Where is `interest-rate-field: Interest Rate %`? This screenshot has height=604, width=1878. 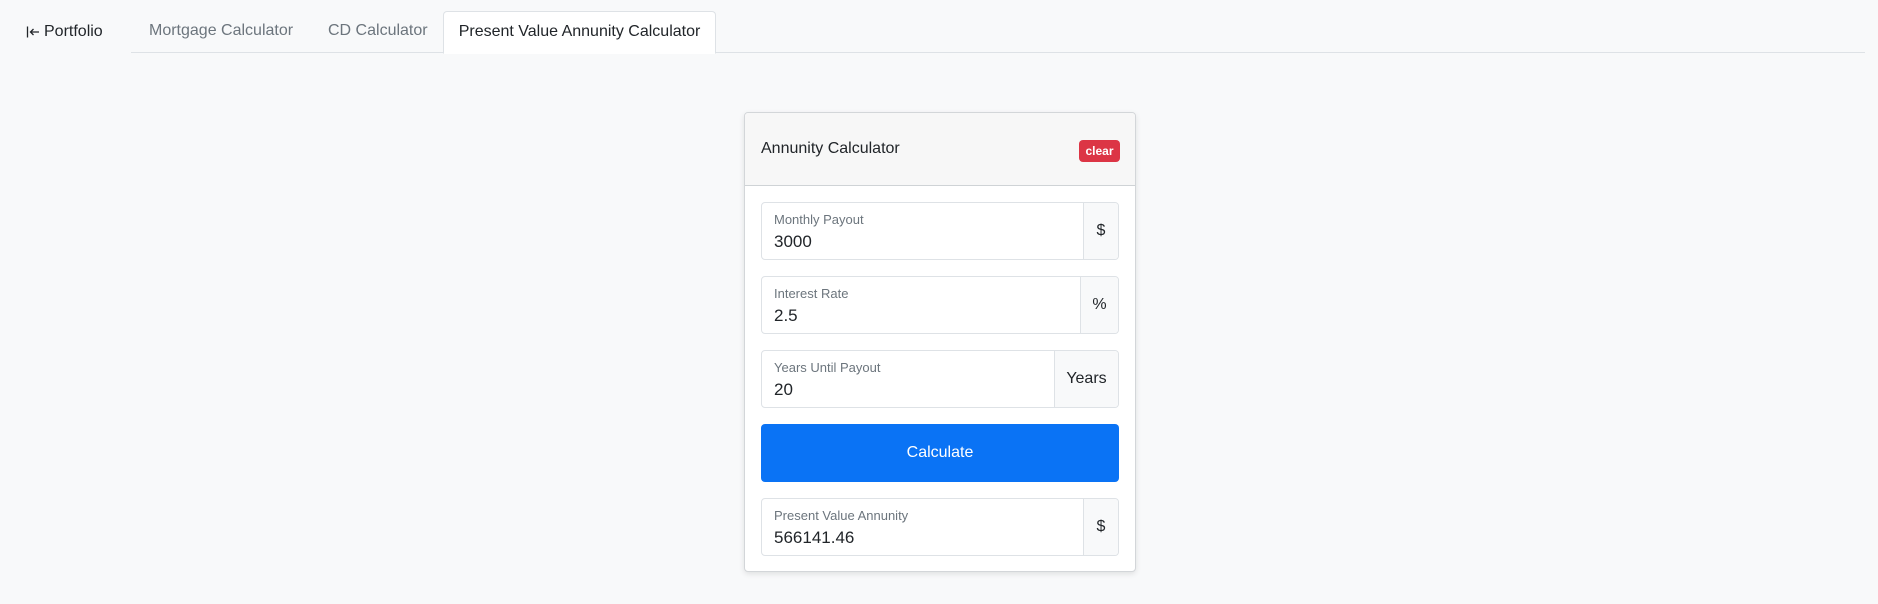 interest-rate-field: Interest Rate % is located at coordinates (940, 305).